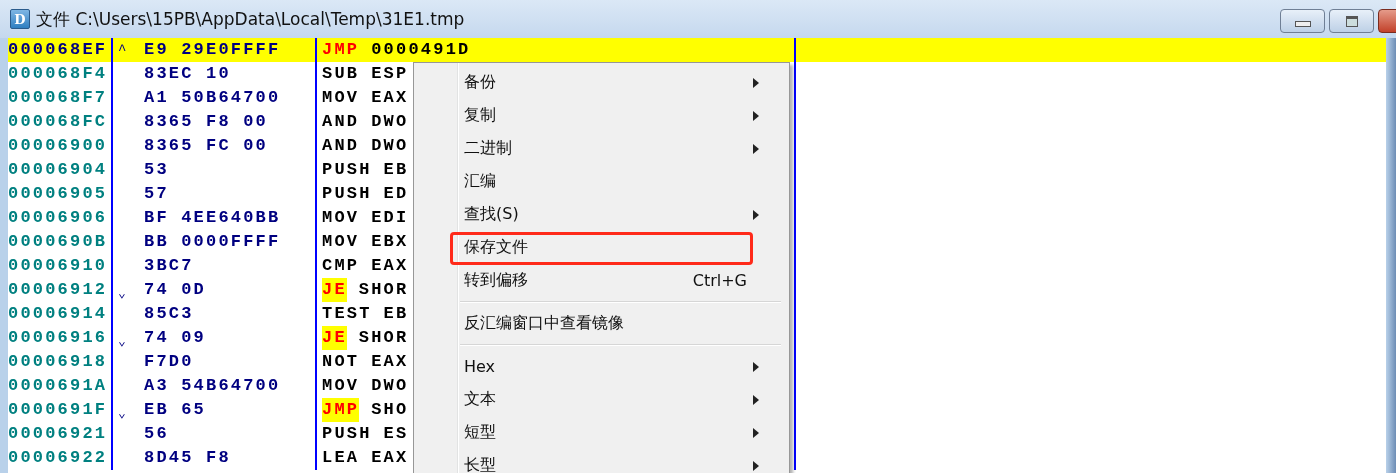 This screenshot has width=1396, height=473. Describe the element at coordinates (212, 50) in the screenshot. I see `hex-cell-text: E9 29E0FFFF` at that location.